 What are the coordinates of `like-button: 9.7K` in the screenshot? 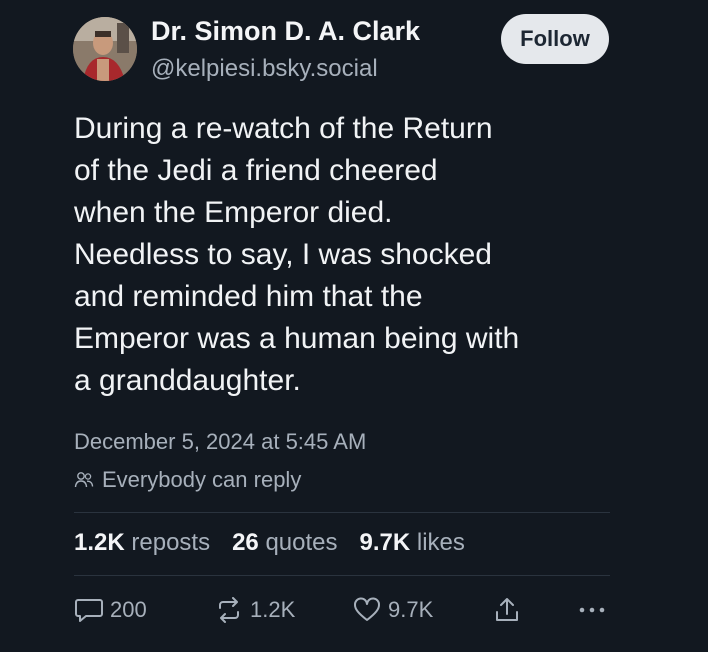 It's located at (392, 610).